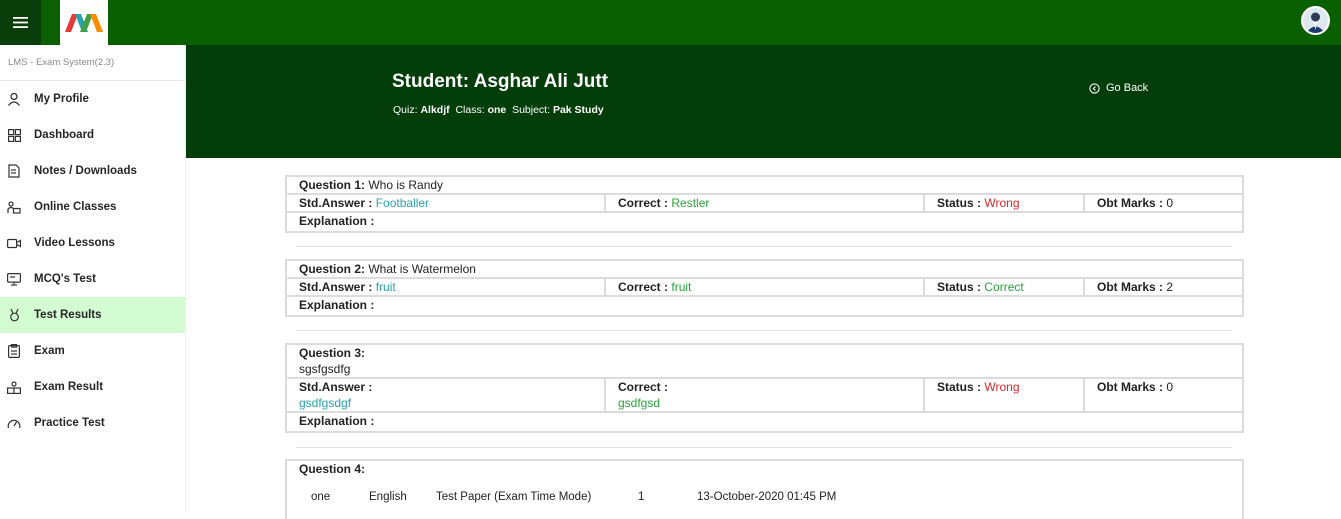 This screenshot has width=1341, height=519. What do you see at coordinates (435, 110) in the screenshot?
I see `quiz-value: Alkdjf` at bounding box center [435, 110].